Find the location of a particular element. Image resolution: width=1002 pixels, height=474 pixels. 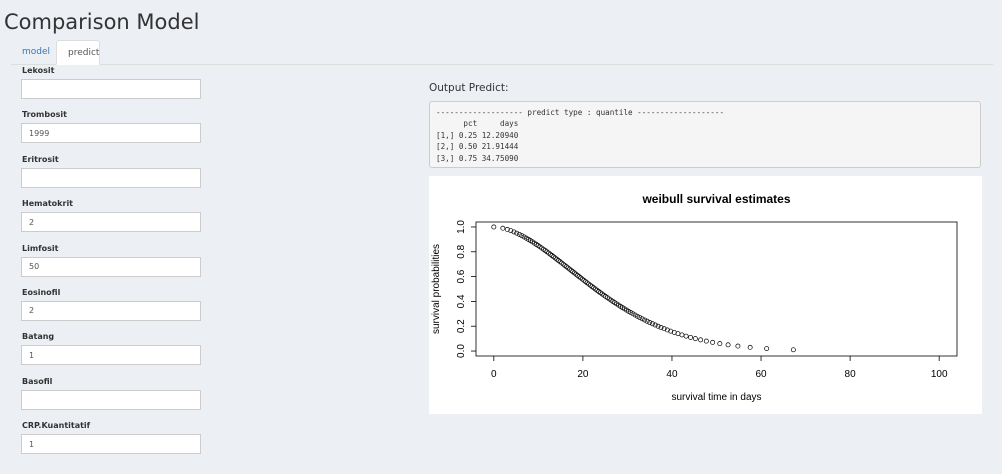

x-tick-label: 100 is located at coordinates (939, 374).